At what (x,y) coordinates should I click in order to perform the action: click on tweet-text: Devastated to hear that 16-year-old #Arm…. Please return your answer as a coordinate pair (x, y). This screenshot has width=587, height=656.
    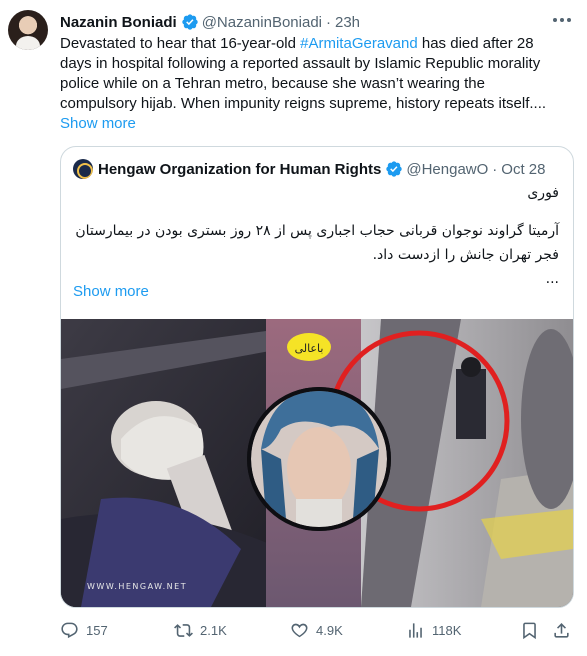
    Looking at the image, I should click on (320, 74).